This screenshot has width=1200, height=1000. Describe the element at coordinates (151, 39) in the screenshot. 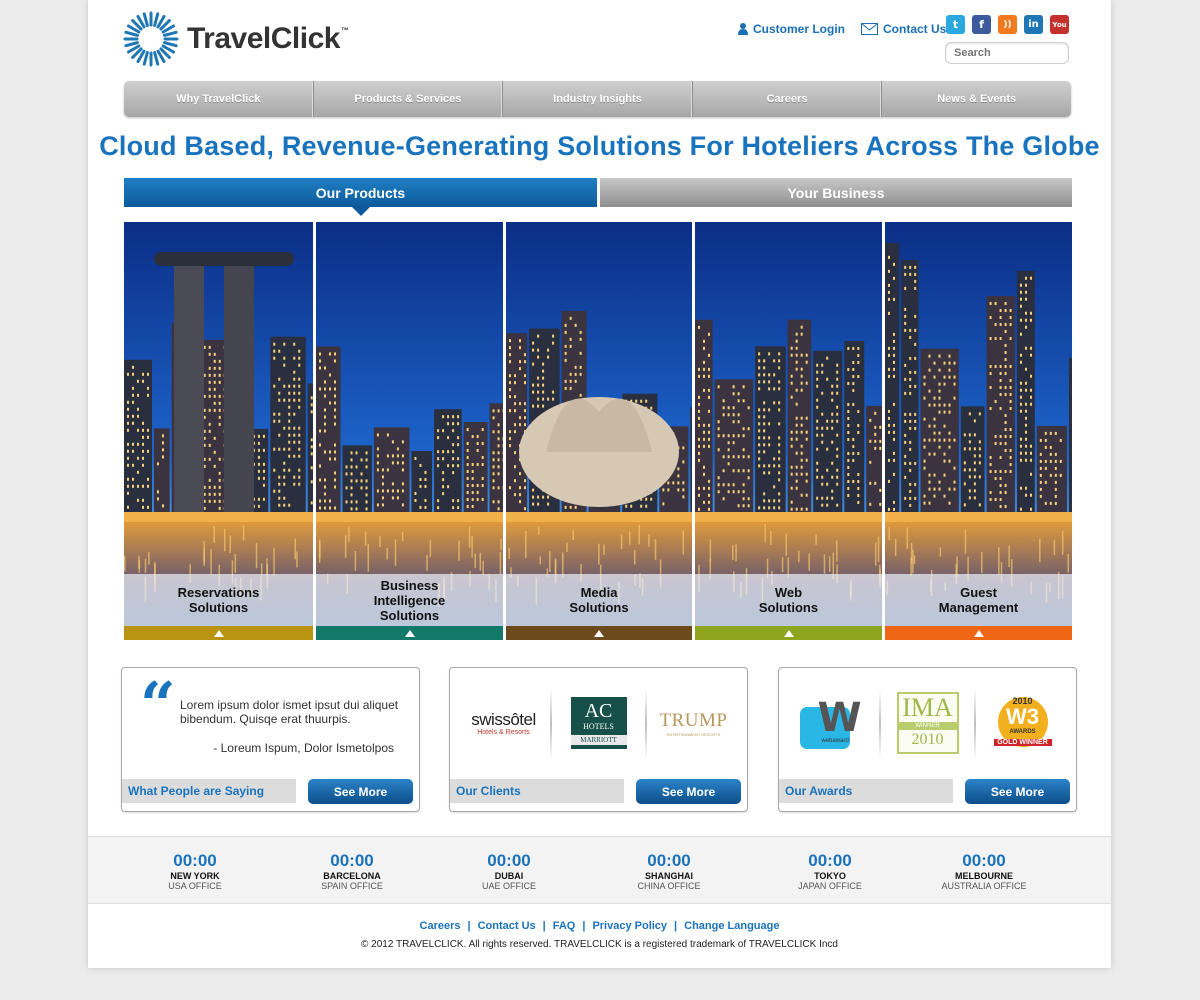

I see `travelclick-logo-icon` at that location.